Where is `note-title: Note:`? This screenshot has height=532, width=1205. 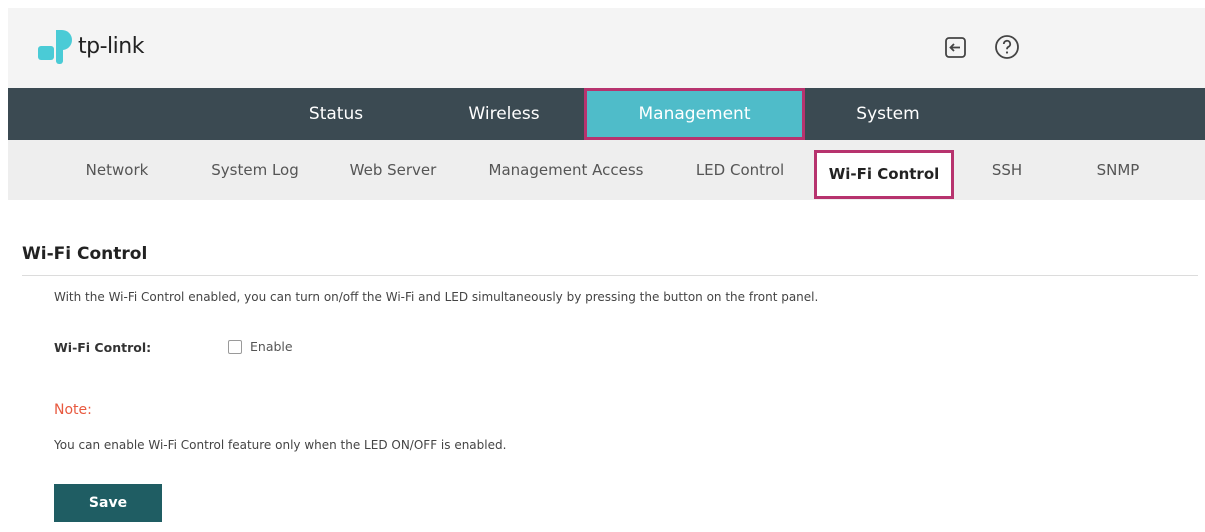
note-title: Note: is located at coordinates (73, 410).